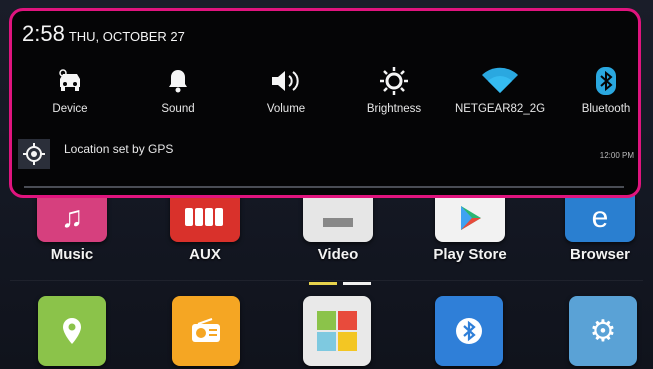 Image resolution: width=653 pixels, height=369 pixels. I want to click on shade-handle, so click(324, 187).